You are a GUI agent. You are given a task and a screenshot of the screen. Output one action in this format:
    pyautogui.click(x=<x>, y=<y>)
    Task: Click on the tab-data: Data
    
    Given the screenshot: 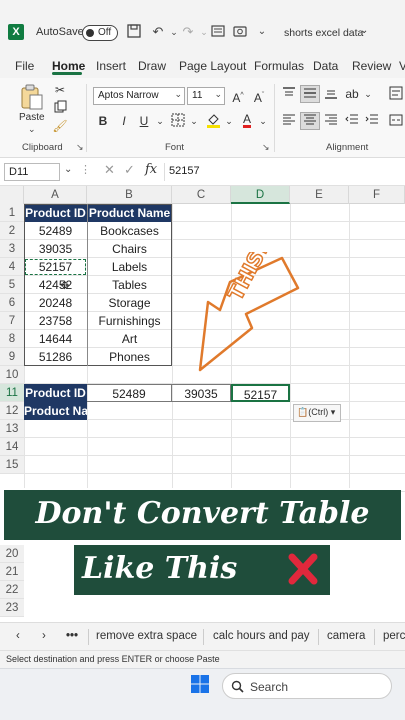 What is the action you would take?
    pyautogui.click(x=325, y=66)
    